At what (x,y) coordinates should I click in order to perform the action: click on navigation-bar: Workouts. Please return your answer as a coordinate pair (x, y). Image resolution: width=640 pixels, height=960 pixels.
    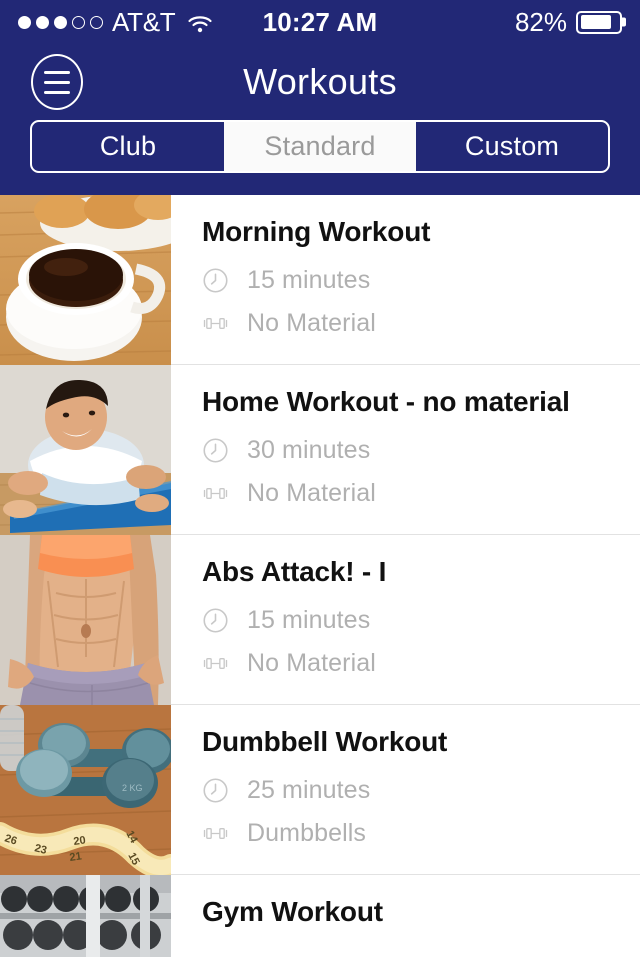
    Looking at the image, I should click on (320, 82).